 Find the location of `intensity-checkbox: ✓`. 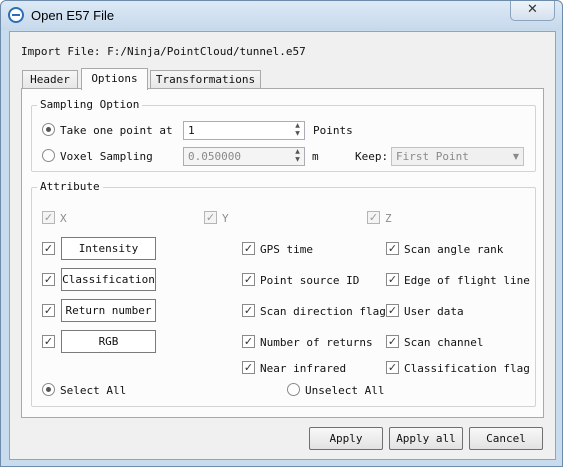

intensity-checkbox: ✓ is located at coordinates (48, 248).